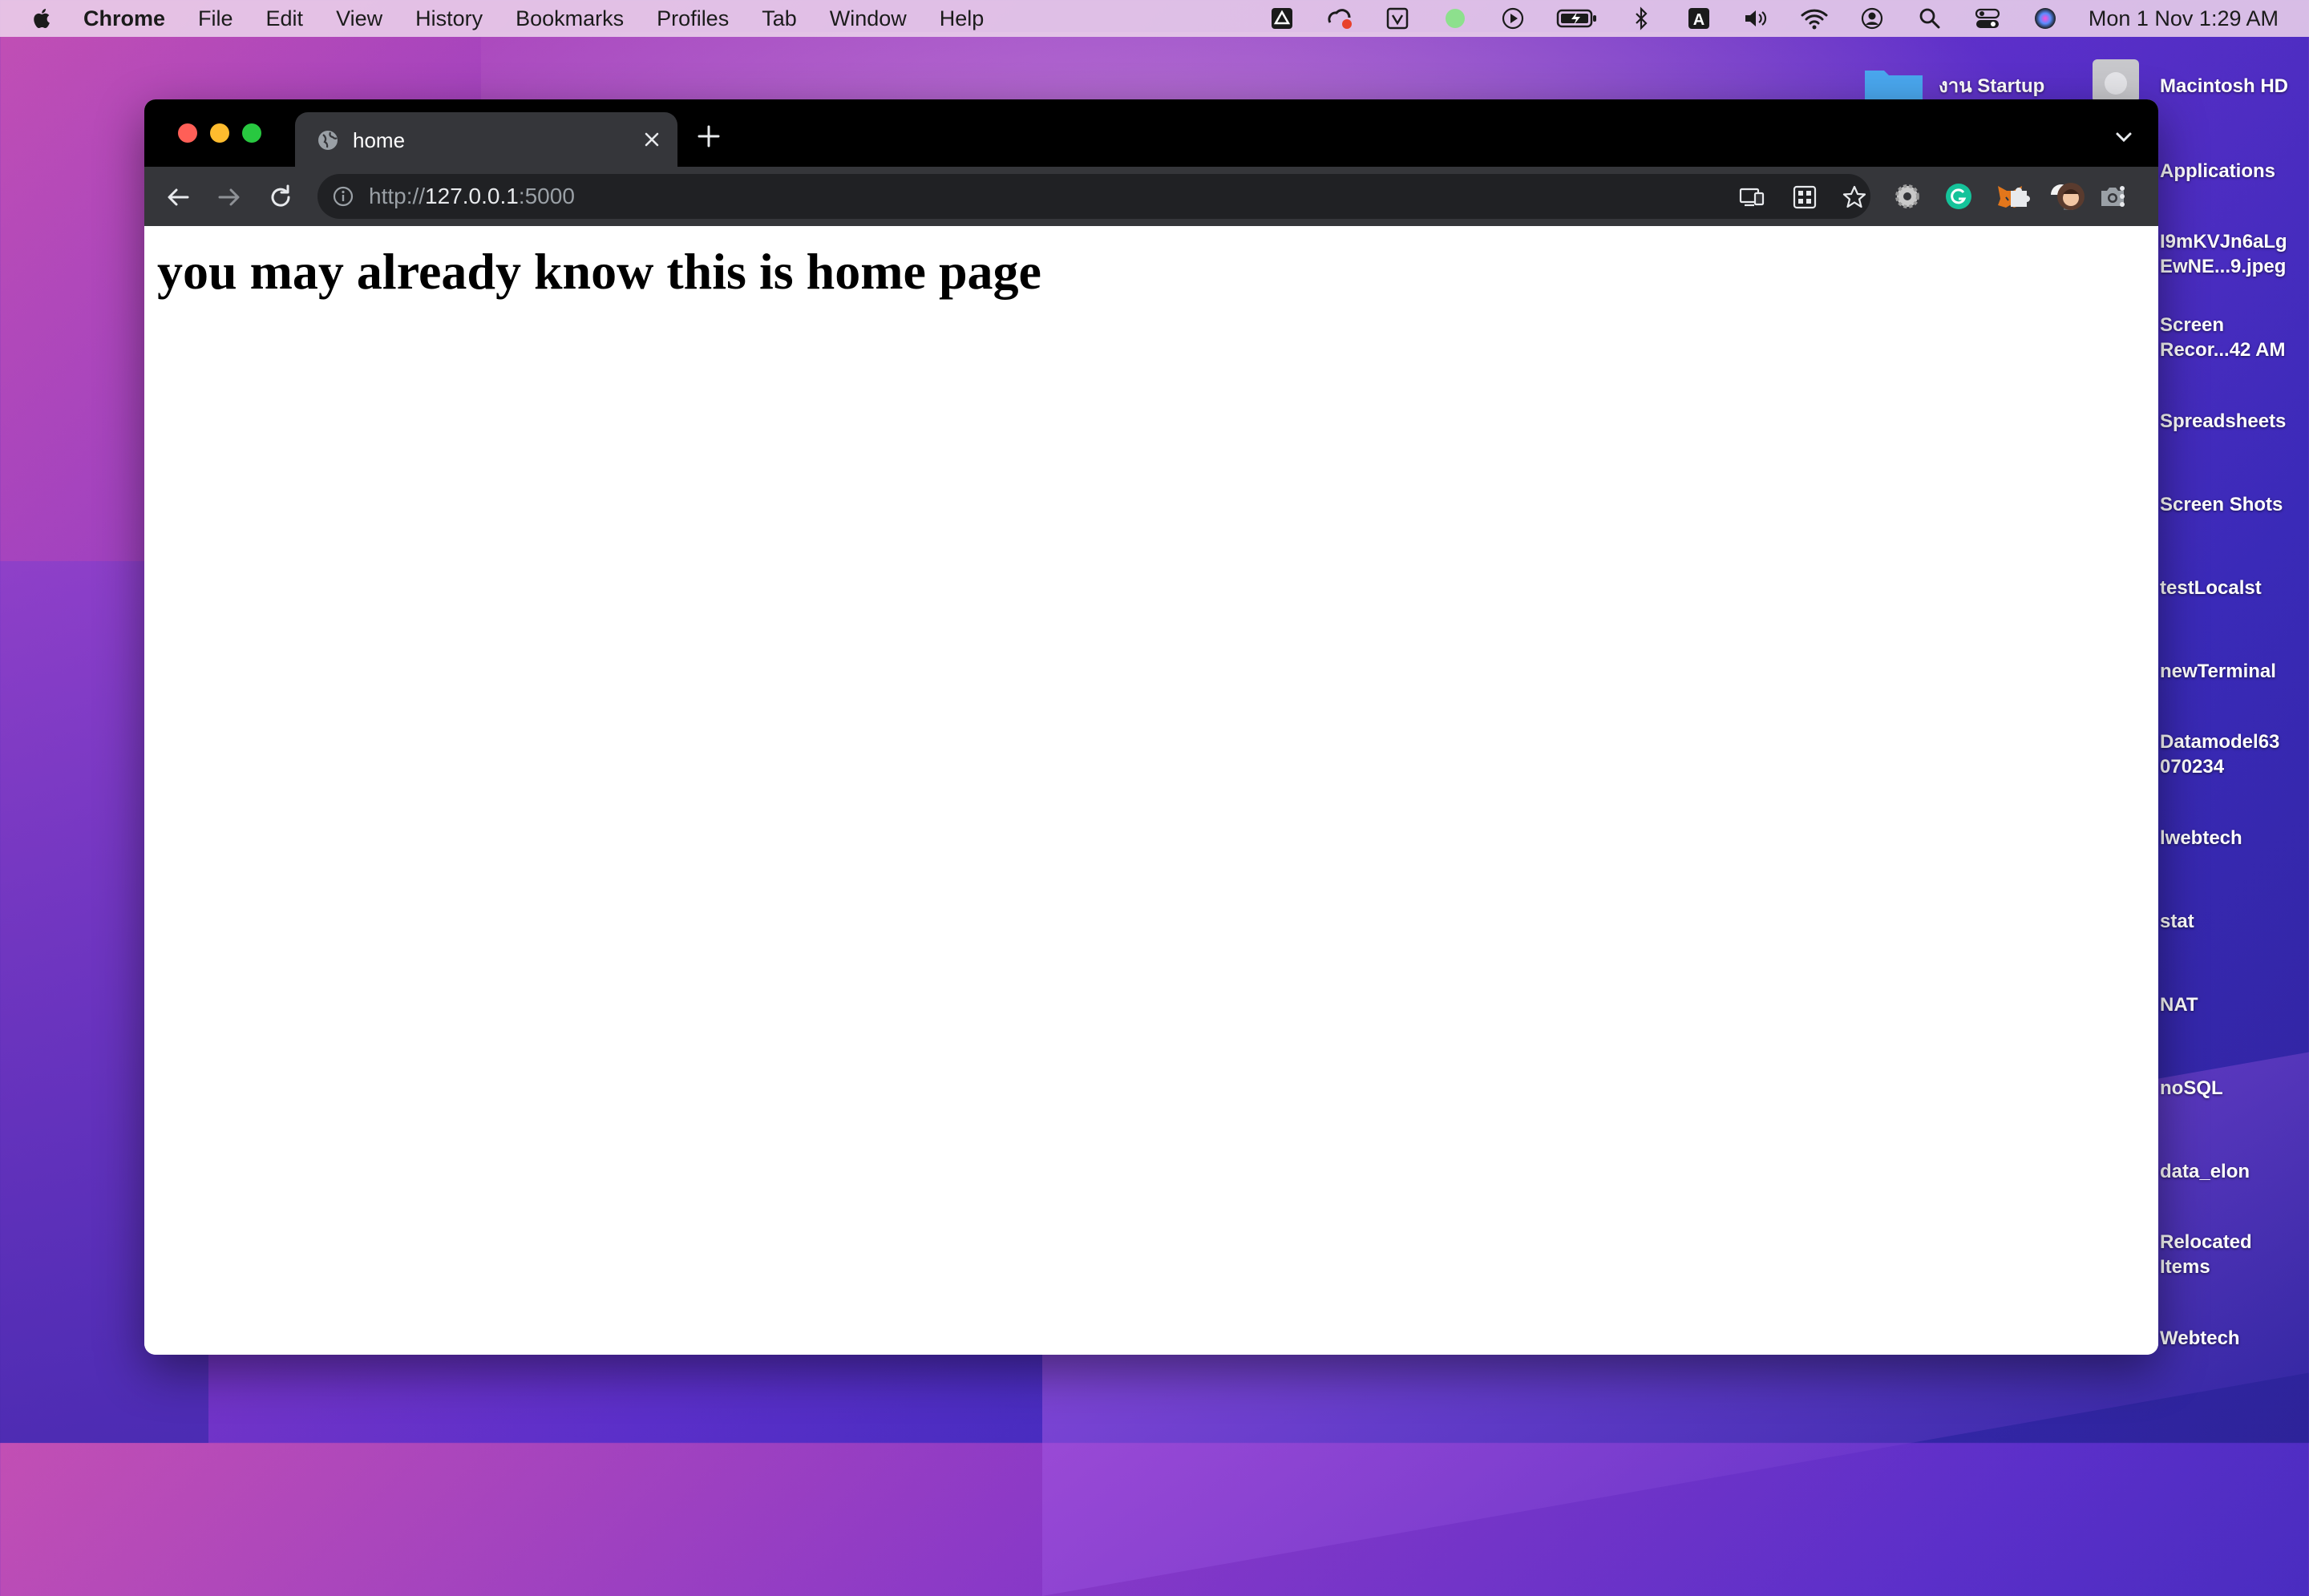 The width and height of the screenshot is (2309, 1596). I want to click on creative-cloud-icon, so click(1339, 18).